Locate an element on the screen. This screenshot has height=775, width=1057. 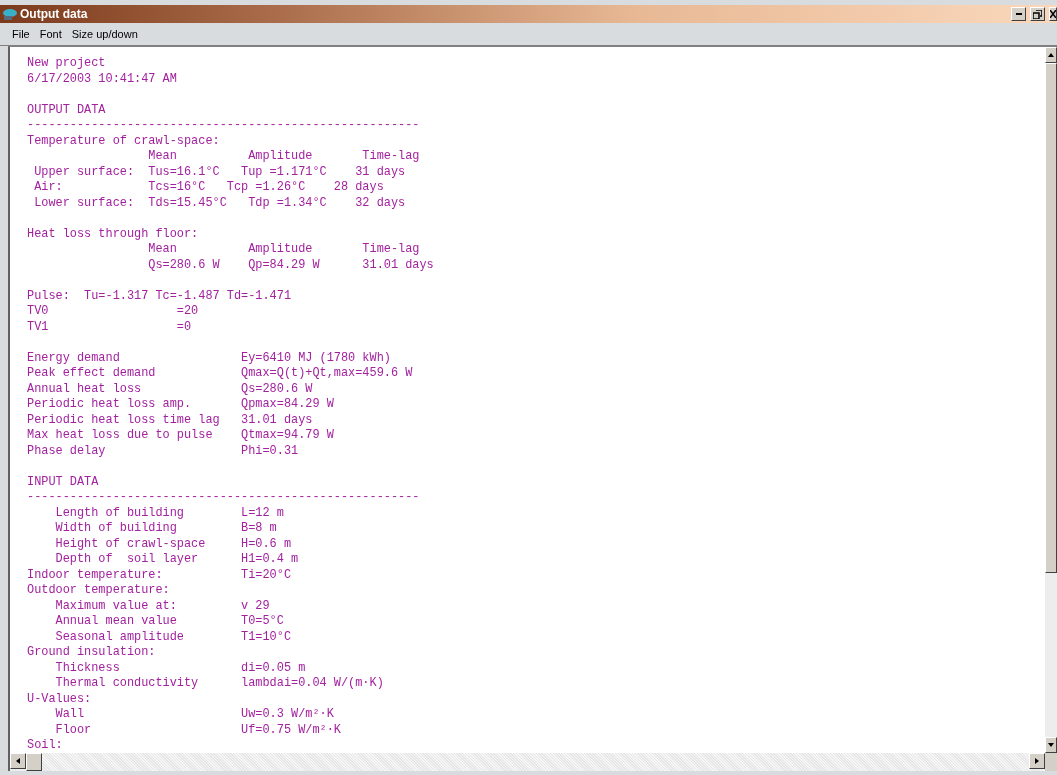
right-triangle-icon is located at coordinates (1037, 761).